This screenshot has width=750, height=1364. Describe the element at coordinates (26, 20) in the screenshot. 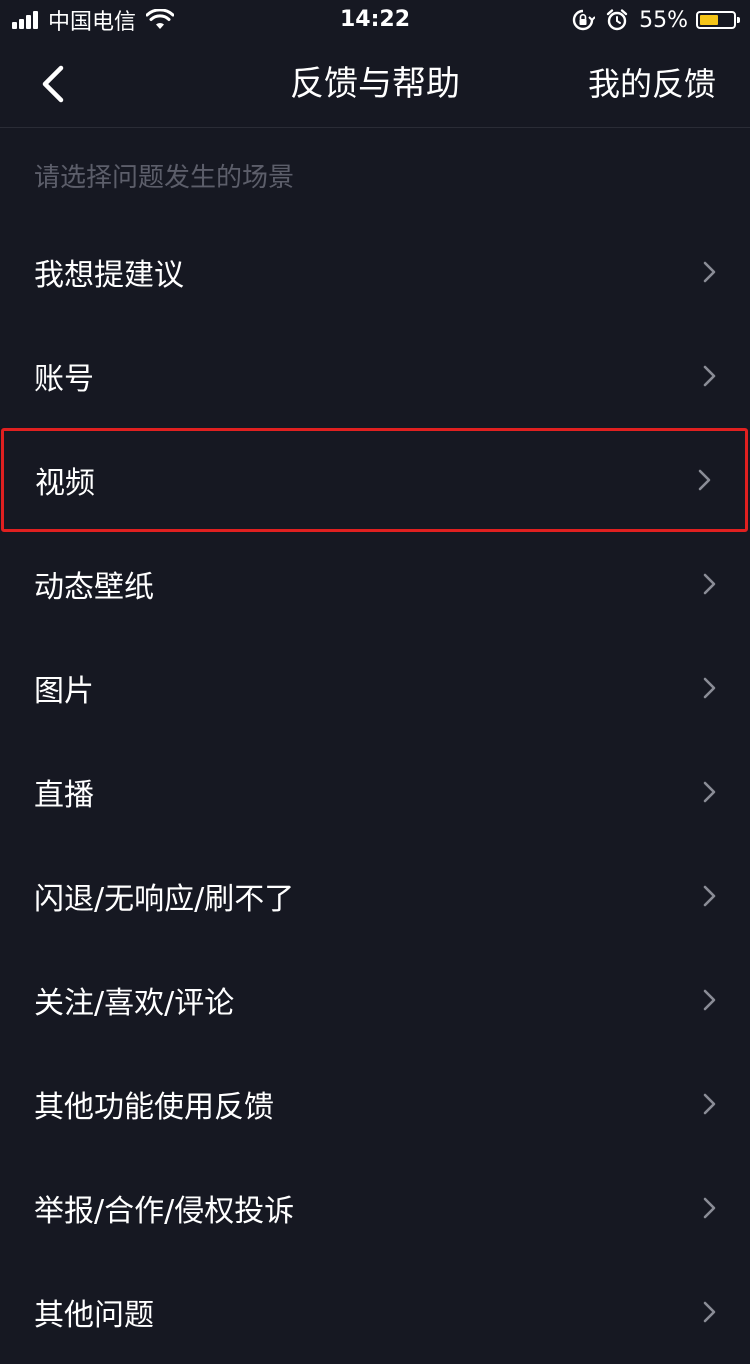

I see `signal-icon` at that location.